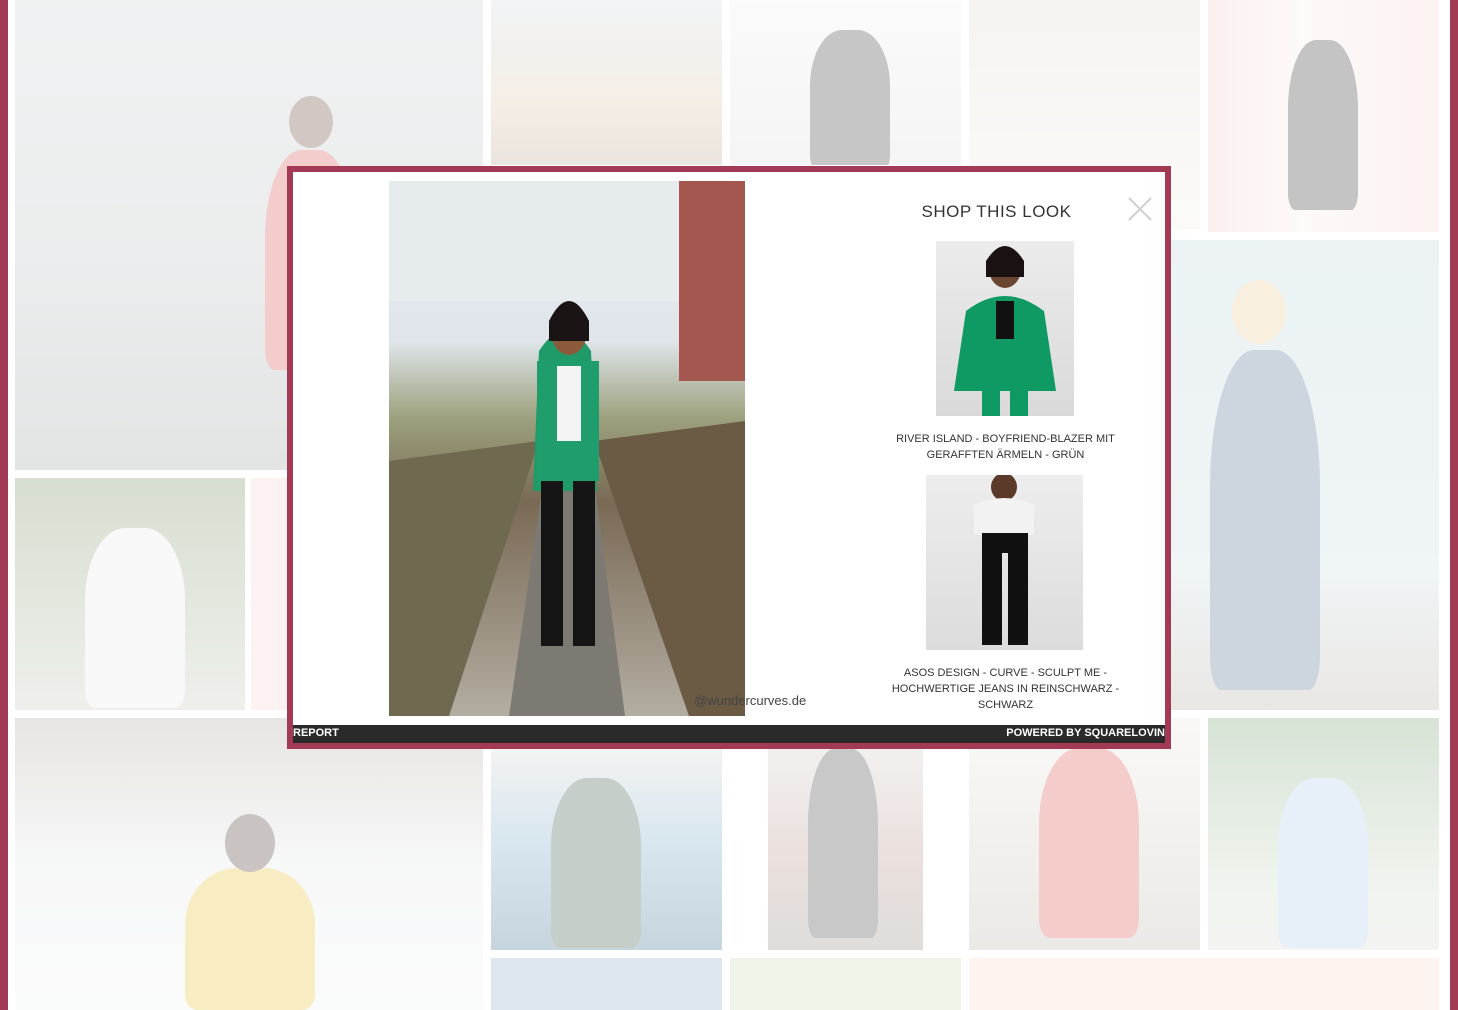 Image resolution: width=1458 pixels, height=1010 pixels. I want to click on modal-footer: REPORT POWERED BY SQUARELOVIN, so click(729, 734).